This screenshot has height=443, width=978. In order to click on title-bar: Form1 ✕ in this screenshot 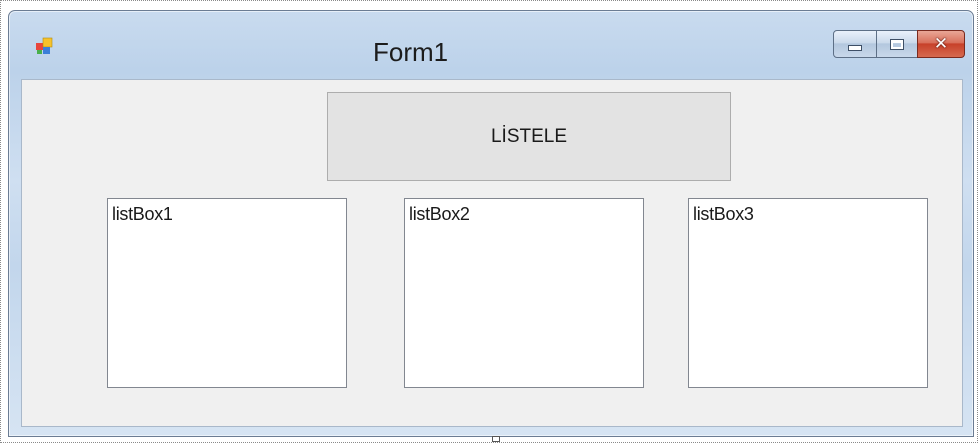, I will do `click(491, 44)`.